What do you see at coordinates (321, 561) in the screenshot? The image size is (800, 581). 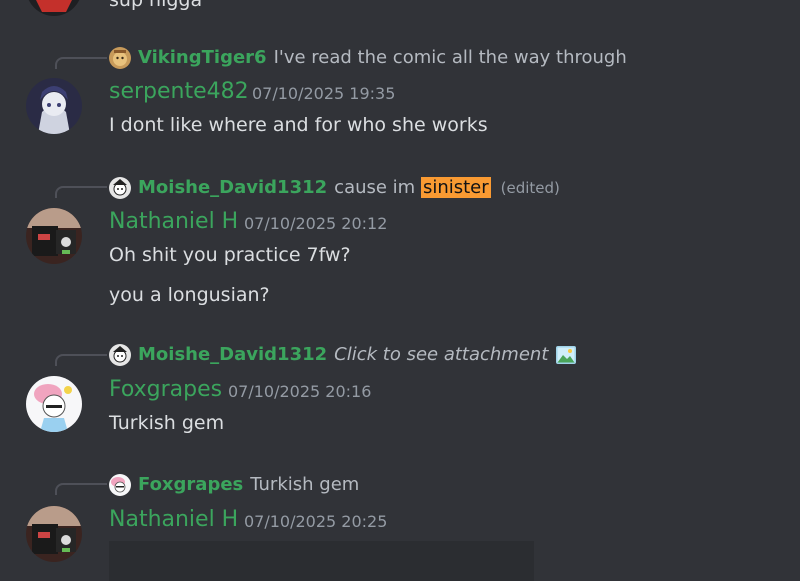 I see `attachment-embed` at bounding box center [321, 561].